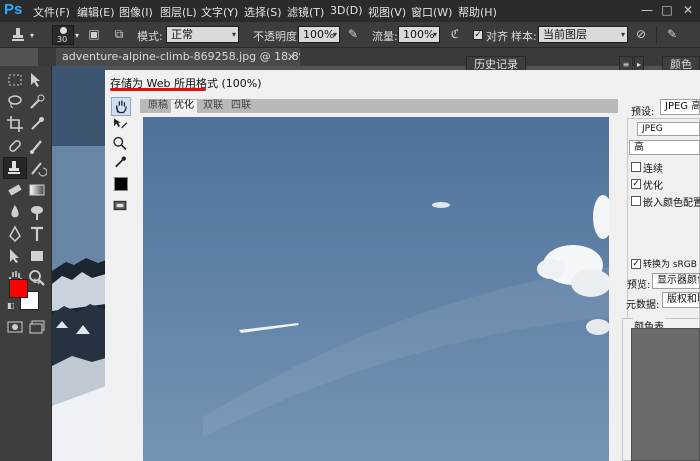  What do you see at coordinates (37, 168) in the screenshot?
I see `history-brush-tool-icon` at bounding box center [37, 168].